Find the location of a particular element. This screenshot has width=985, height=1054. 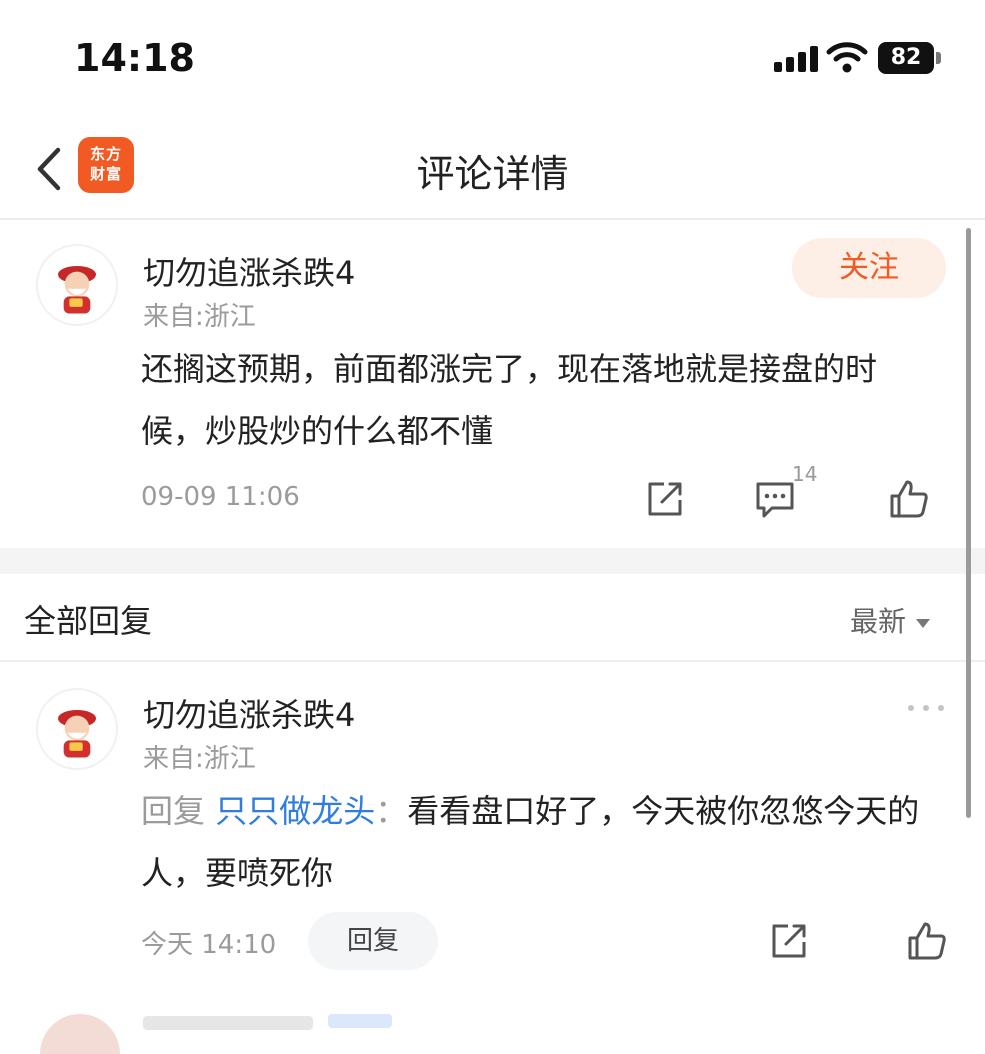

reply-location: 来自:浙江 is located at coordinates (199, 759).